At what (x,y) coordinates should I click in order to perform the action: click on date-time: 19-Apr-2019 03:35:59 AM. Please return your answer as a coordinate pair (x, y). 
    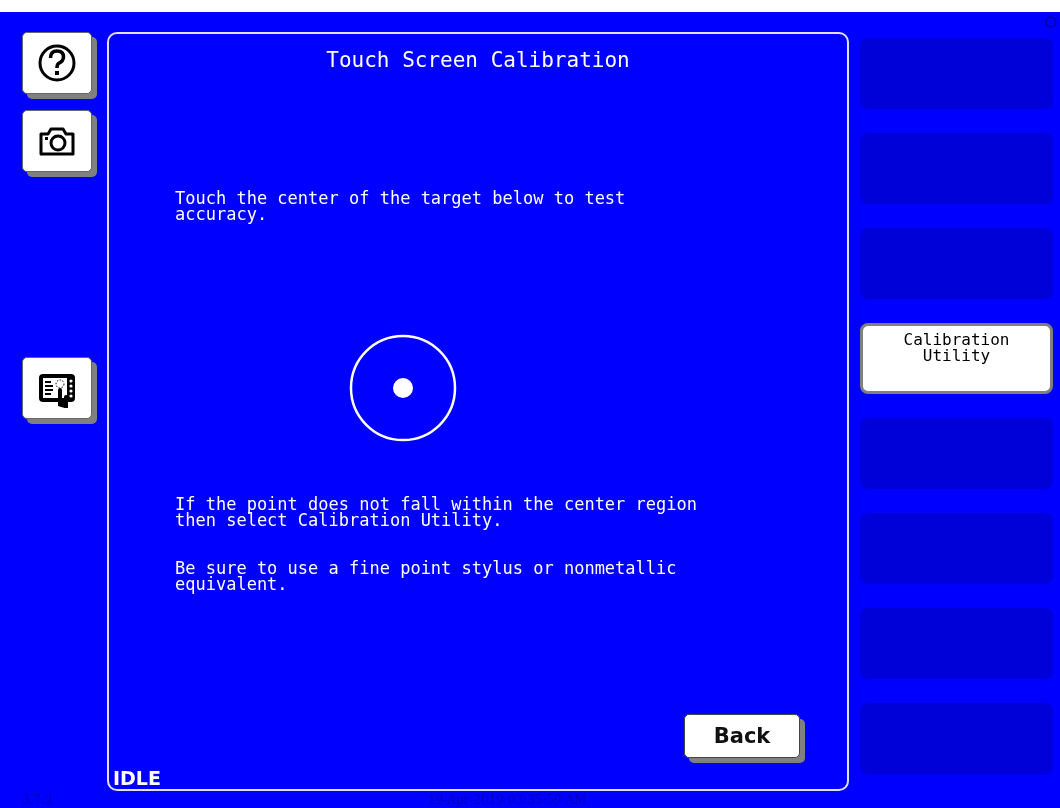
    Looking at the image, I should click on (507, 800).